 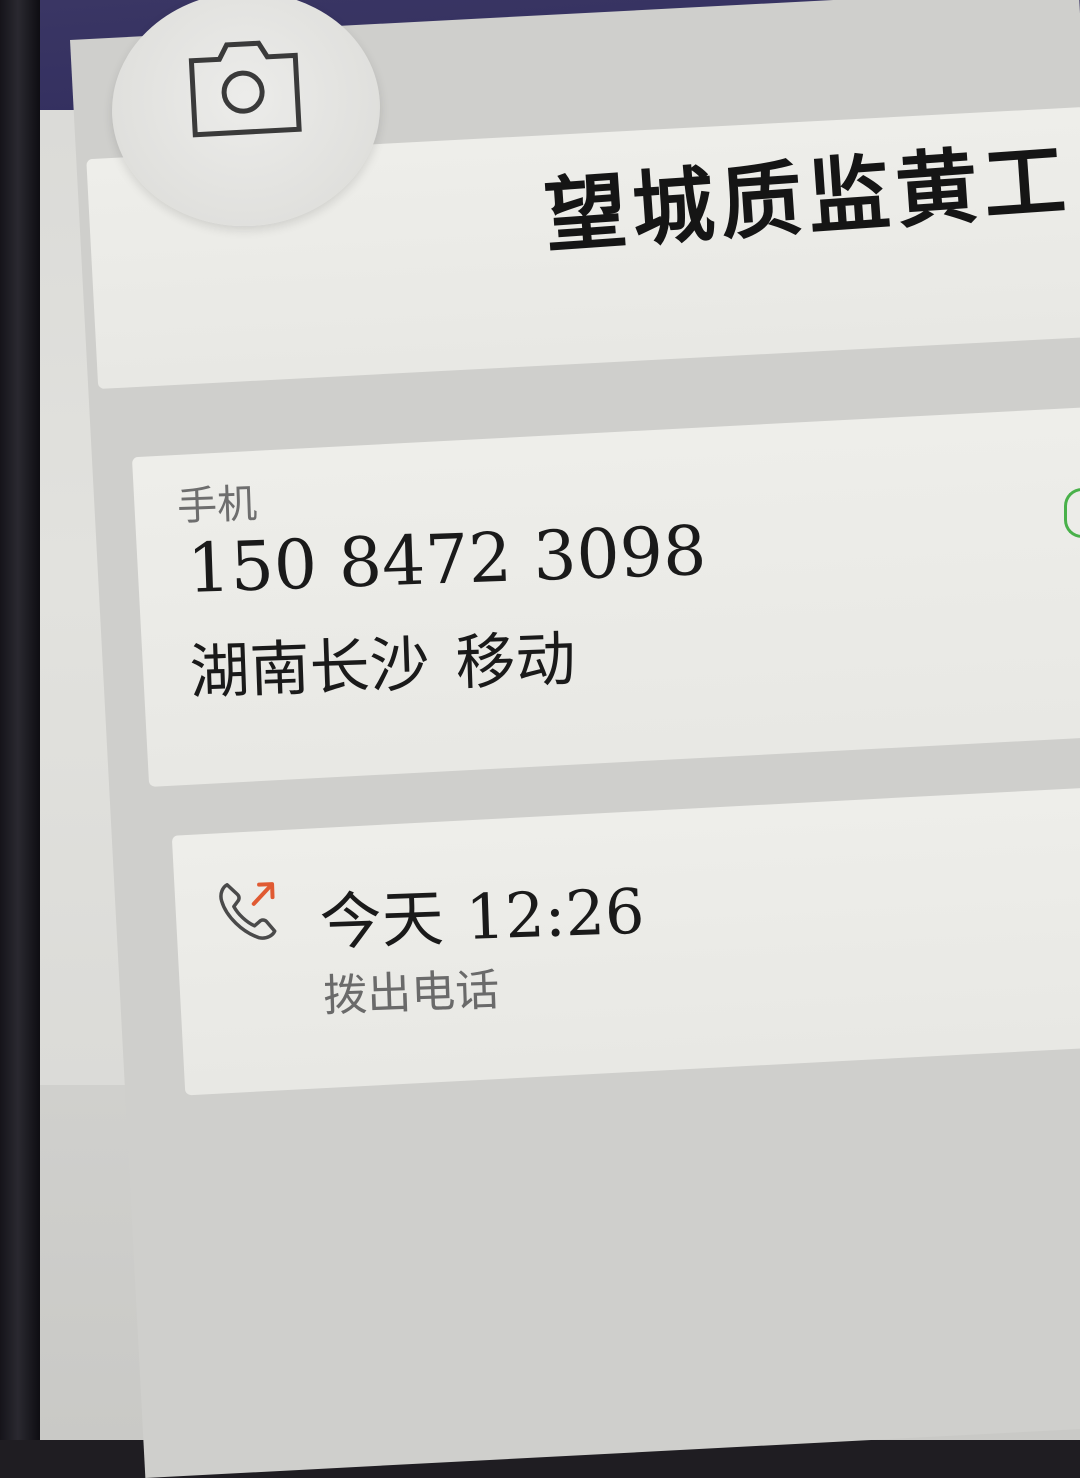 What do you see at coordinates (1072, 513) in the screenshot?
I see `message-icon` at bounding box center [1072, 513].